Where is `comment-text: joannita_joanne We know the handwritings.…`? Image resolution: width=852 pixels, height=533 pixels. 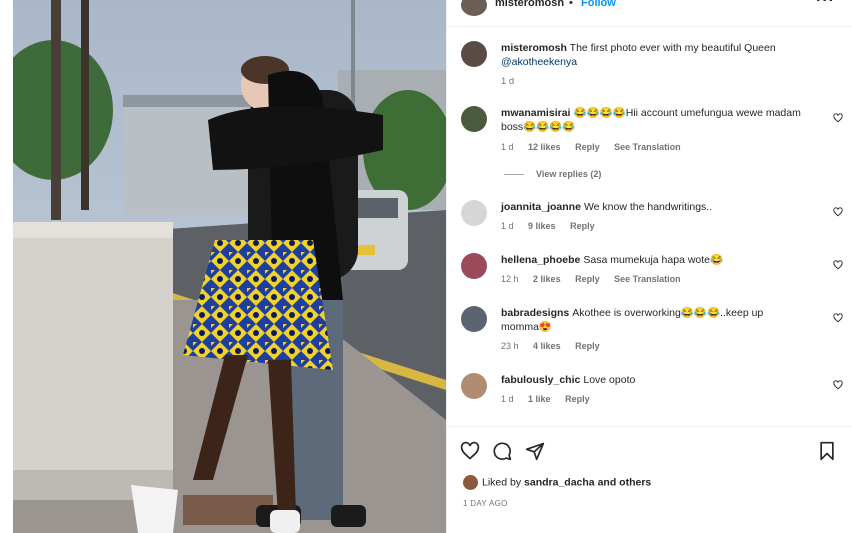
comment-text: joannita_joanne We know the handwritings.… is located at coordinates (651, 207).